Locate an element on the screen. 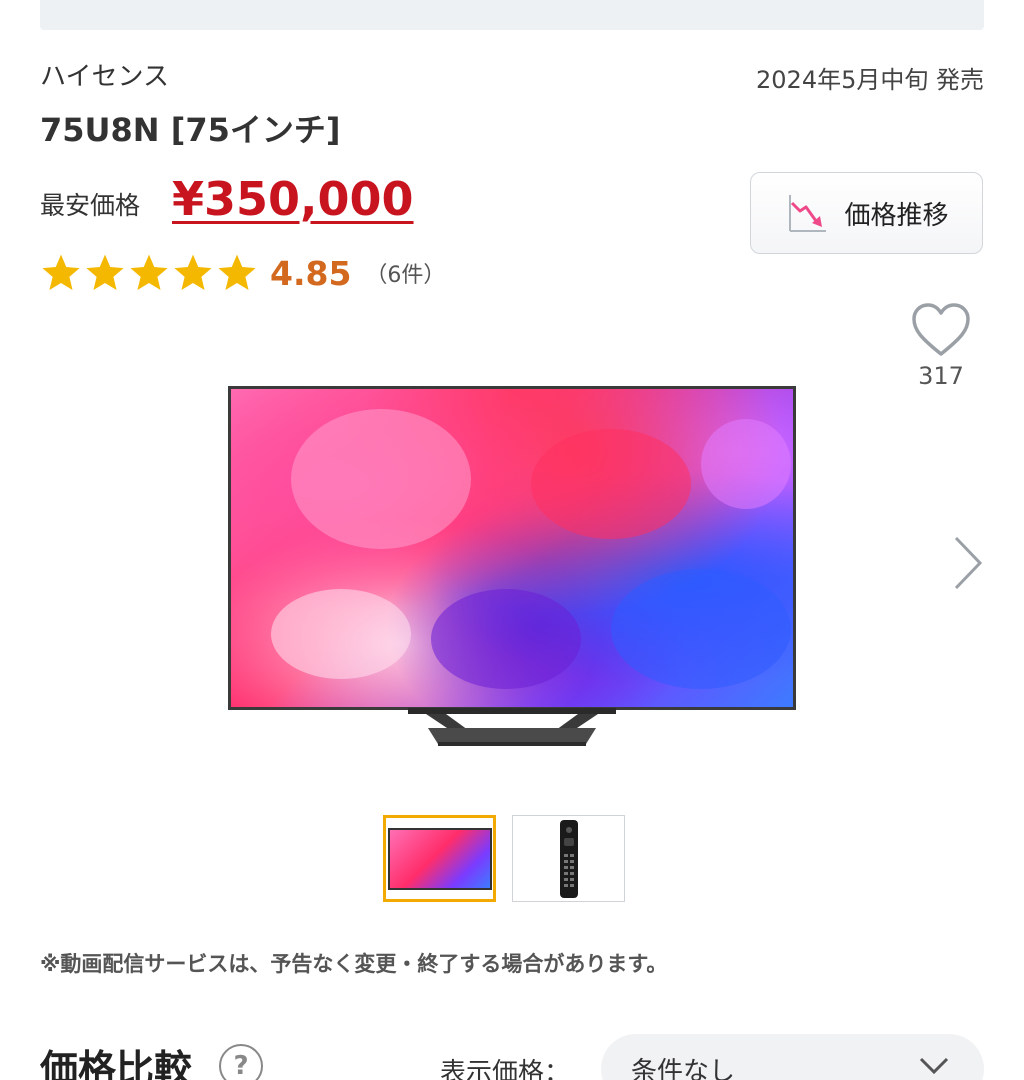  thumbnail-remote is located at coordinates (568, 858).